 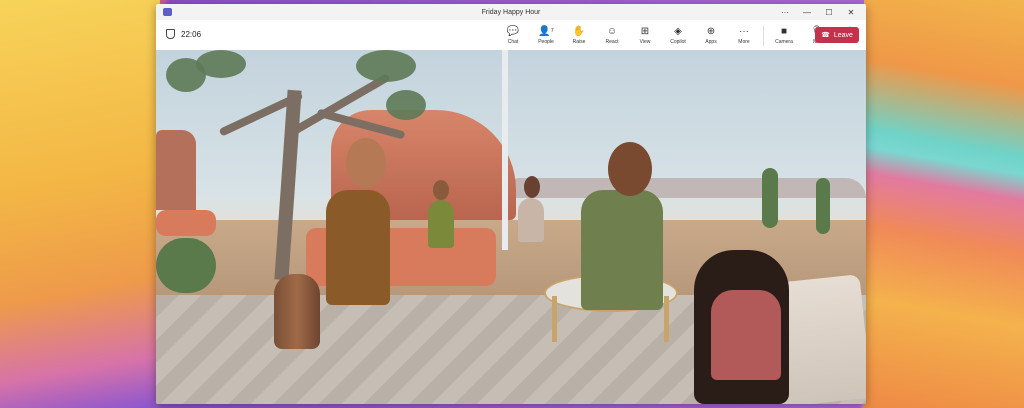 I want to click on chat-button: 💬 Chat, so click(x=513, y=34).